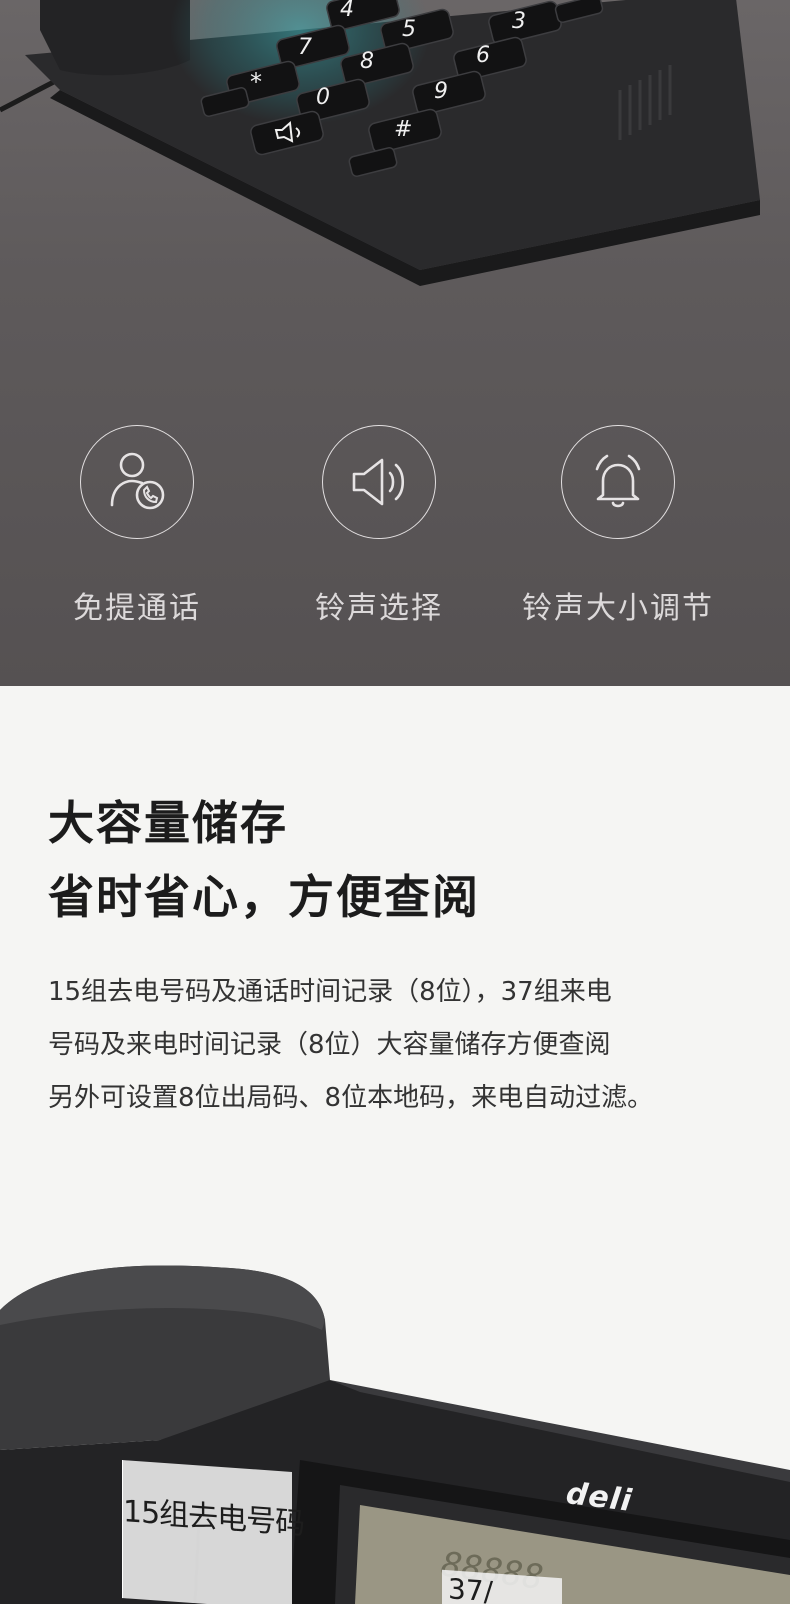 This screenshot has height=1604, width=790. What do you see at coordinates (351, 1098) in the screenshot?
I see `description-line-3: 另外可设置8位出局码、8位本地码，来电自动过滤。` at bounding box center [351, 1098].